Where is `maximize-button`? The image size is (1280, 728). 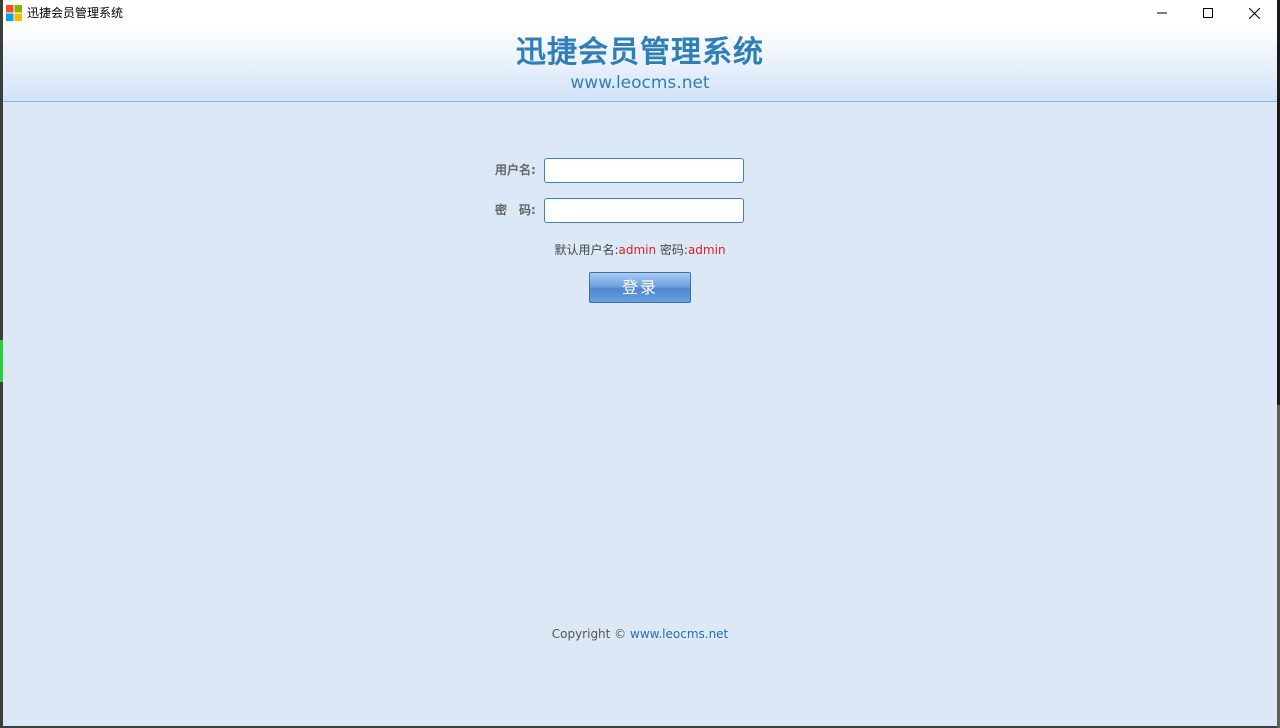 maximize-button is located at coordinates (1208, 13).